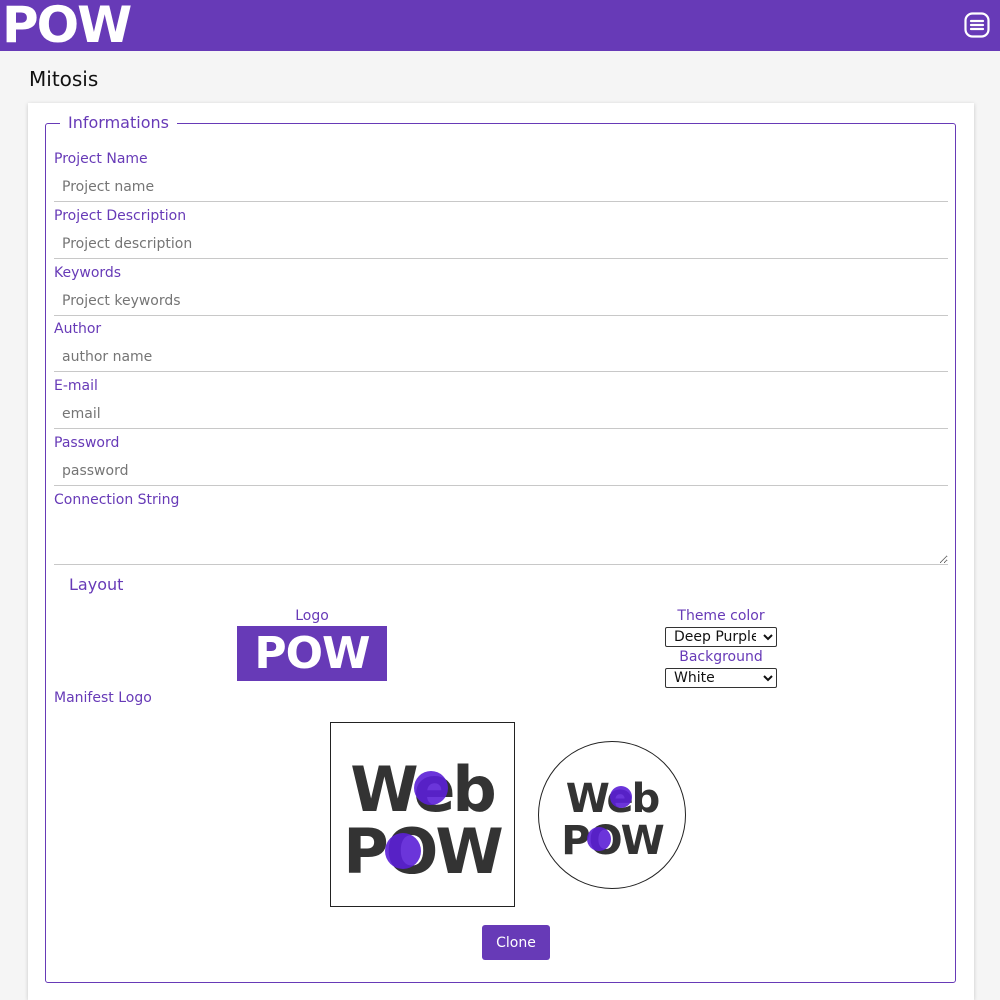 This screenshot has height=1000, width=1000. What do you see at coordinates (96, 584) in the screenshot?
I see `layout-section-title: Layout` at bounding box center [96, 584].